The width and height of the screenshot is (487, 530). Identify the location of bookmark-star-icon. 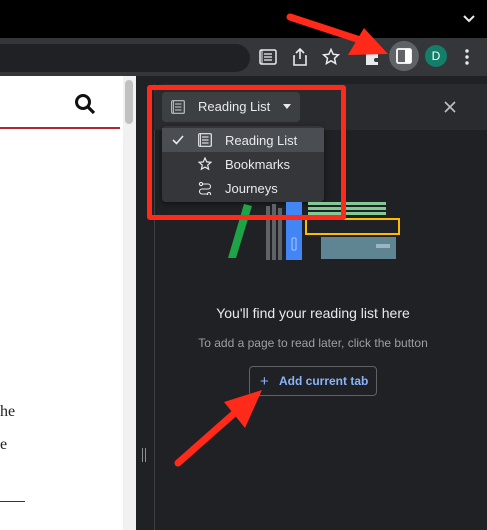
(331, 57).